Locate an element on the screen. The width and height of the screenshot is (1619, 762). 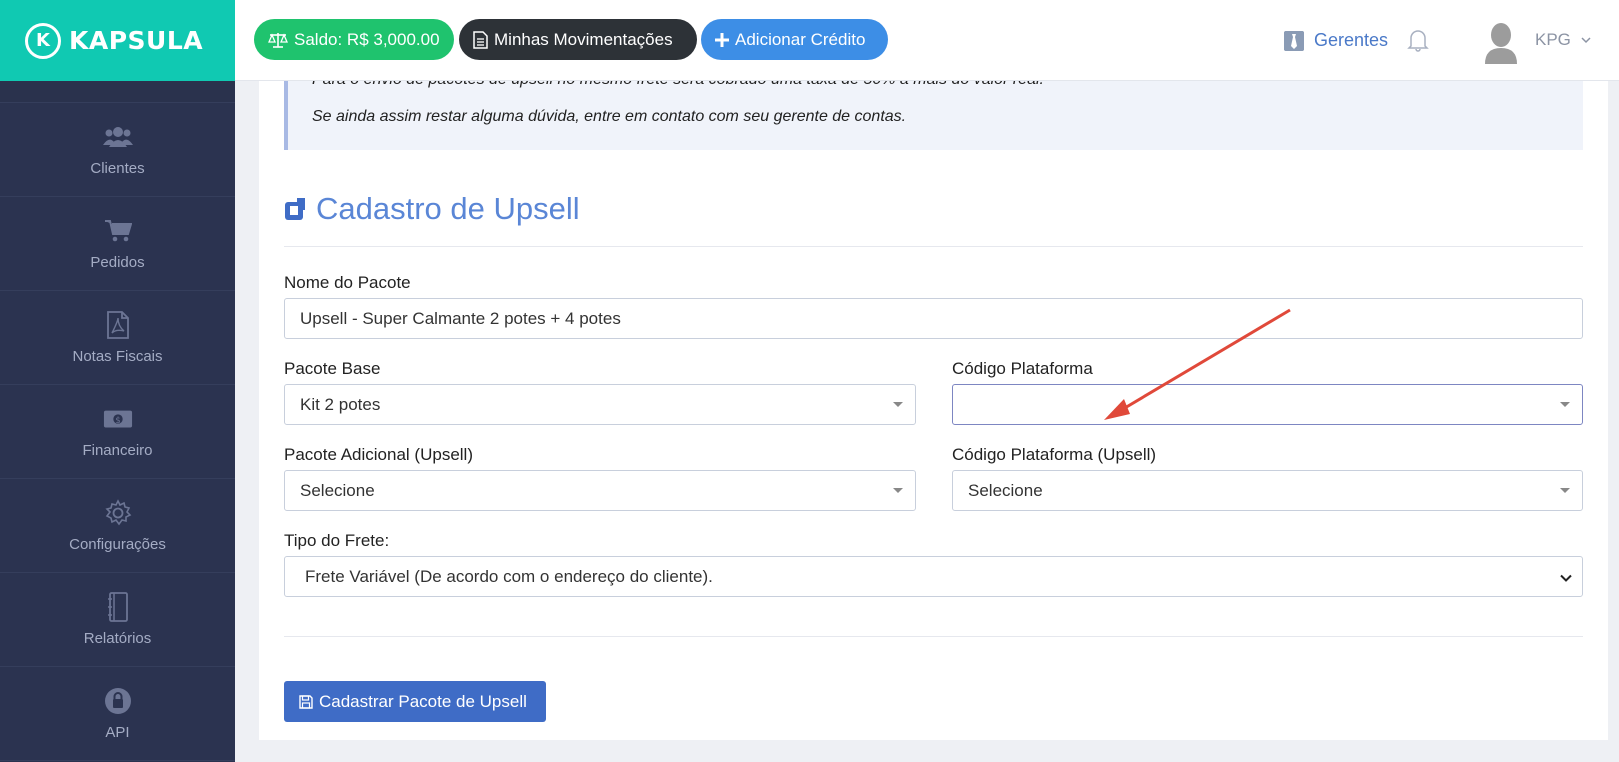
pacote-base-select: Kit 2 potes is located at coordinates (600, 404).